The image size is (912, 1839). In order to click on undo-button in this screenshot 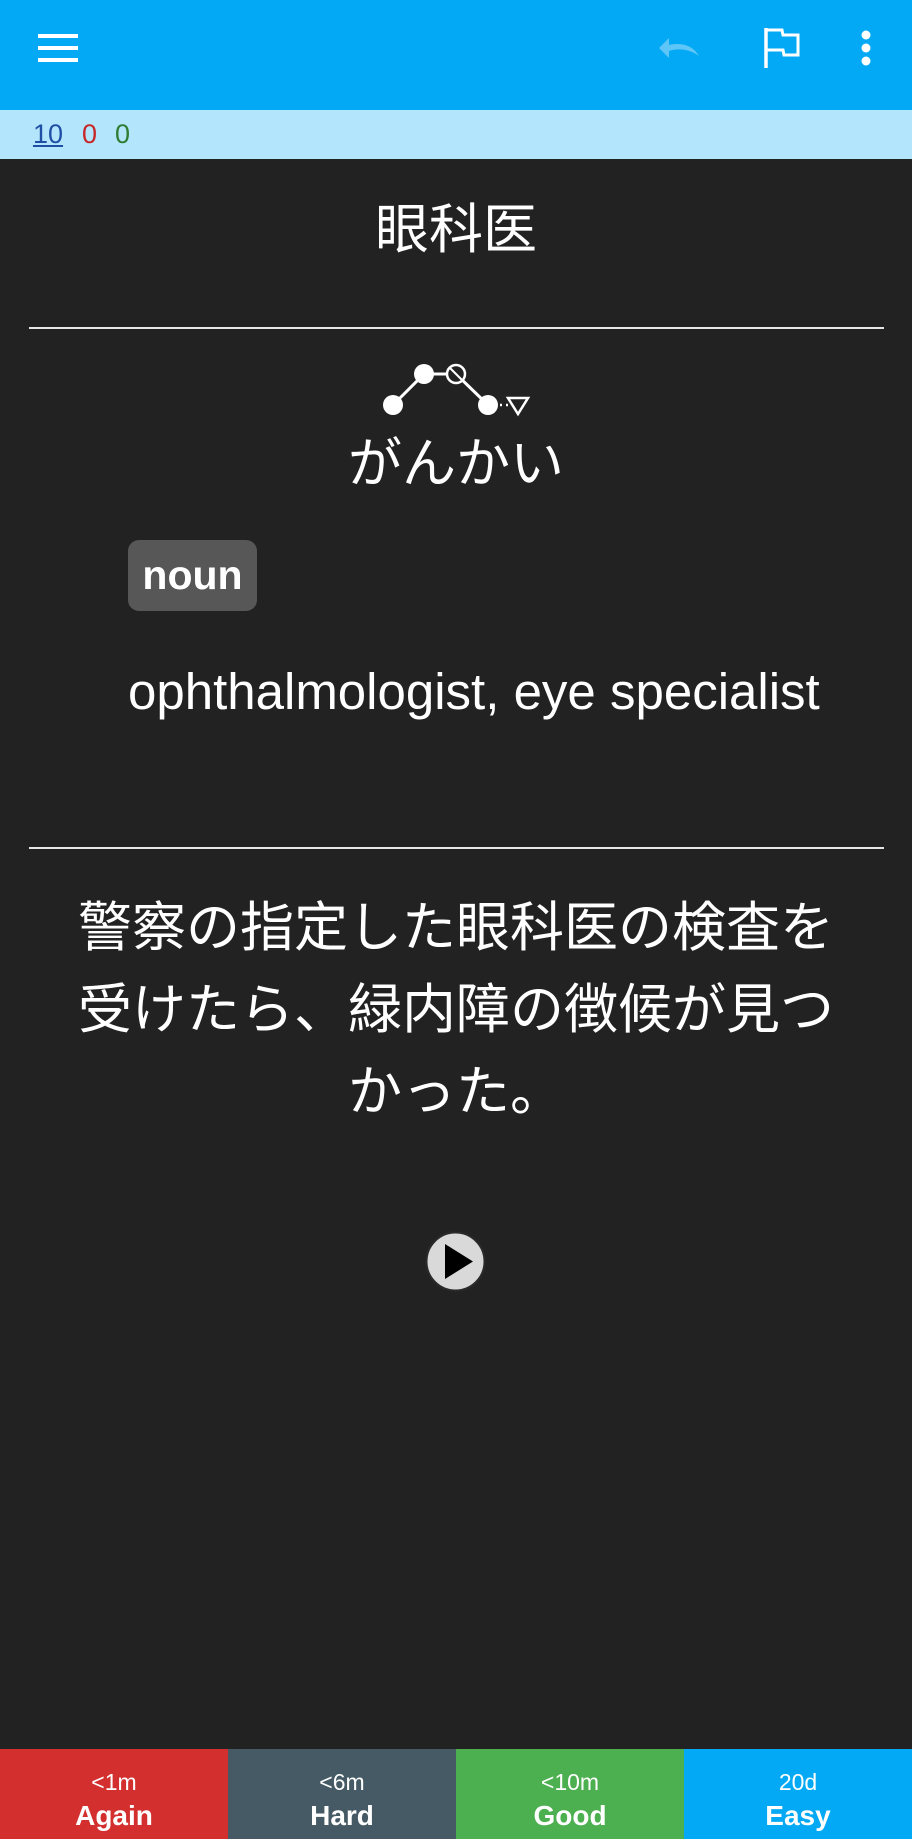, I will do `click(680, 48)`.